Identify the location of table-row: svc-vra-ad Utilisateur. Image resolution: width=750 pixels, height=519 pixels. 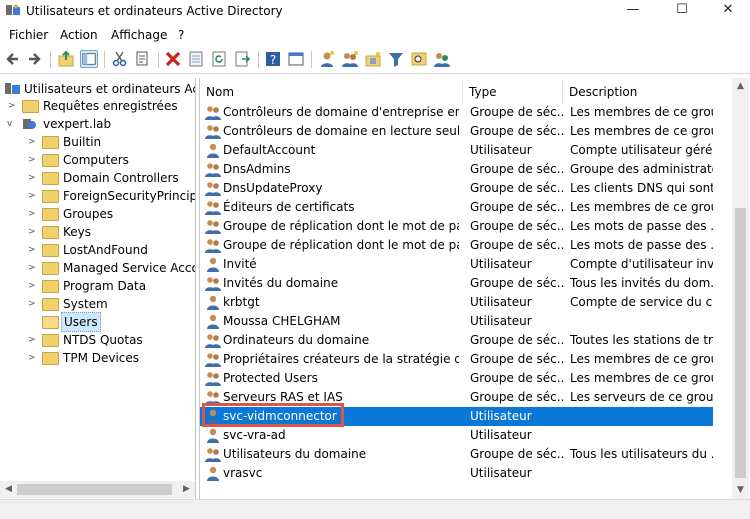
(456, 435).